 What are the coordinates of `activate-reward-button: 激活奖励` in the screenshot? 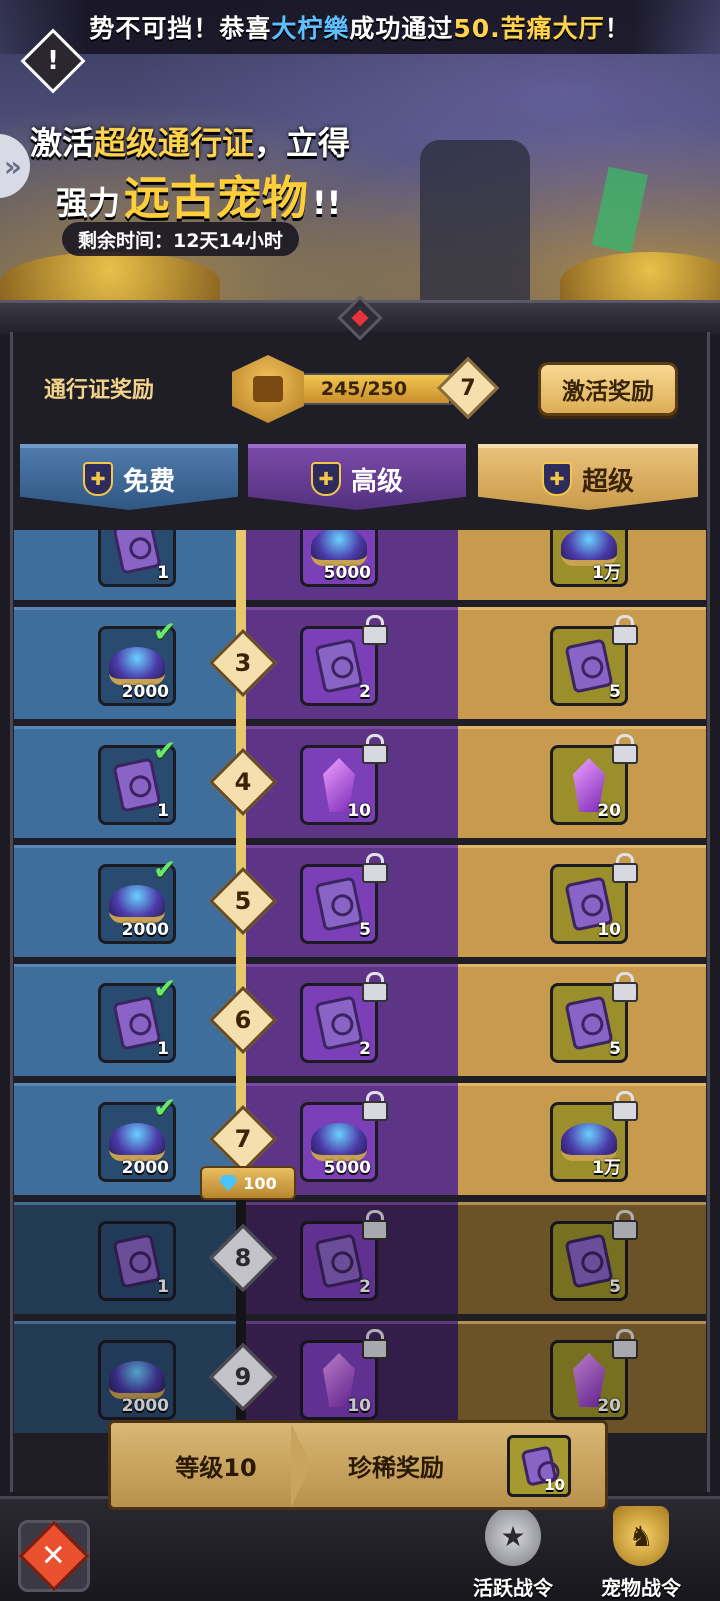 It's located at (608, 389).